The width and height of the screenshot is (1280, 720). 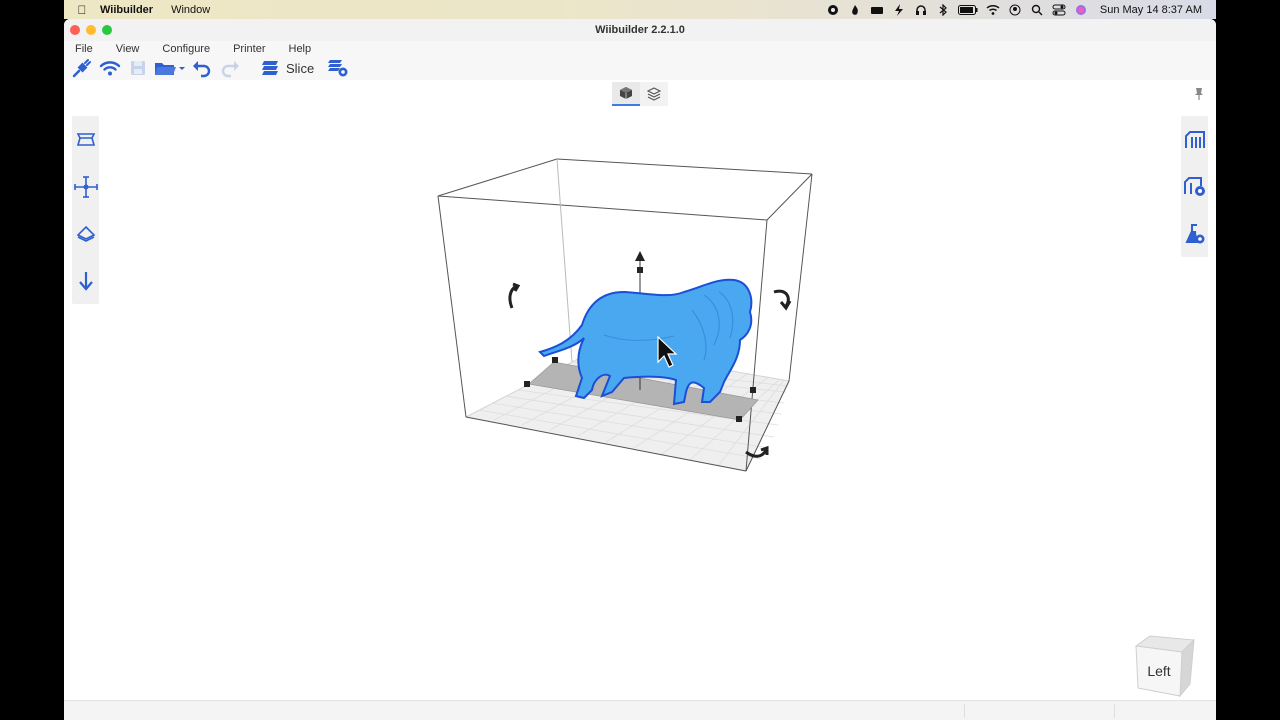 I want to click on move-tool-button, so click(x=85, y=186).